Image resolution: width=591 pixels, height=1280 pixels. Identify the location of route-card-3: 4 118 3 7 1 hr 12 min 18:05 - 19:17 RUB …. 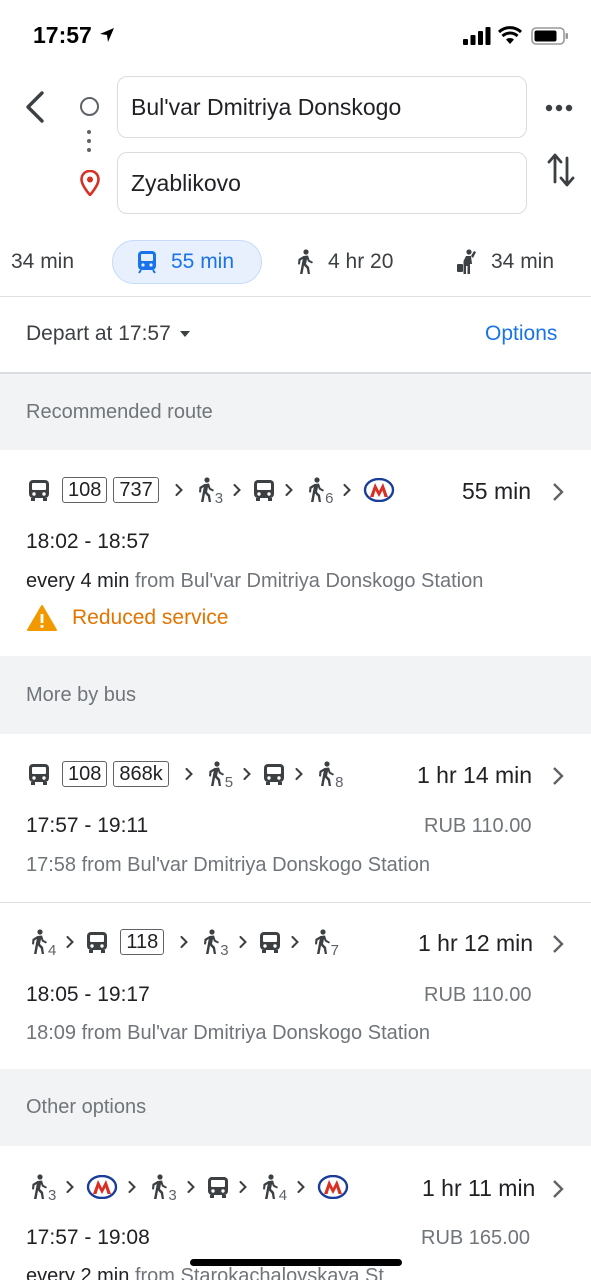
(295, 986).